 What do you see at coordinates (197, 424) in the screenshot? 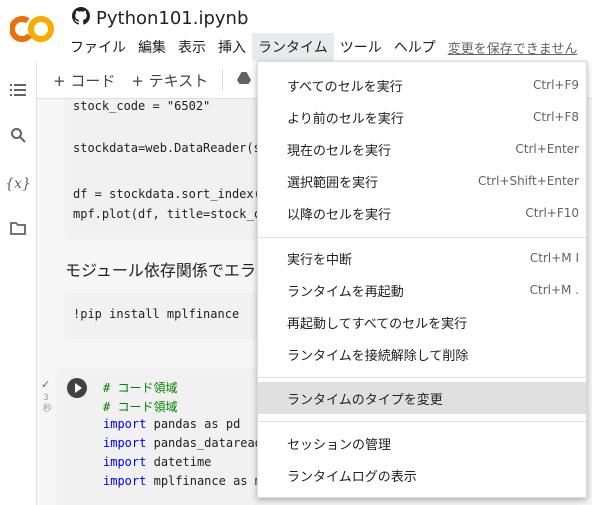
I see `code-text: pandas as pd` at bounding box center [197, 424].